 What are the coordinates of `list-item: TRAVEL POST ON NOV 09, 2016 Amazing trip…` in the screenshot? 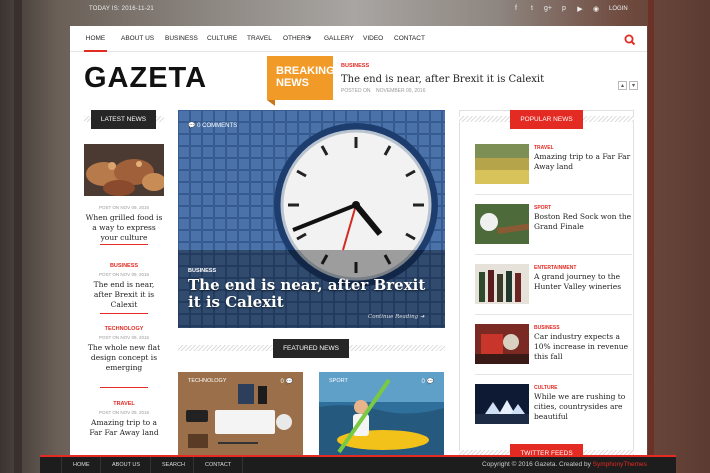 It's located at (124, 419).